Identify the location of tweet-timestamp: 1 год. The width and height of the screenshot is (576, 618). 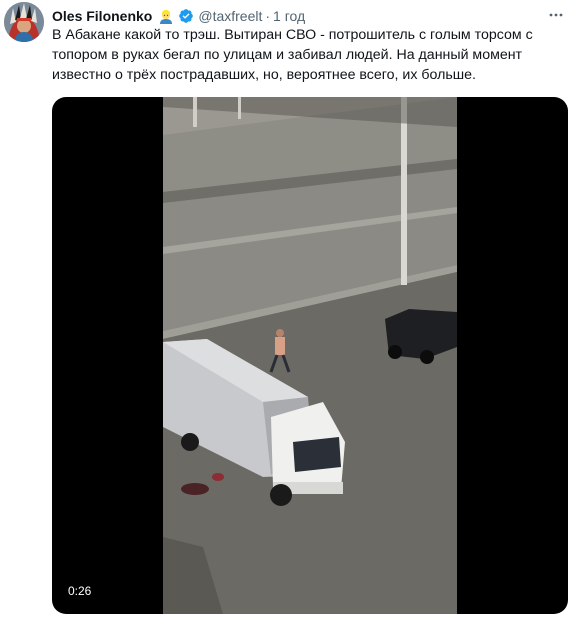
(289, 16).